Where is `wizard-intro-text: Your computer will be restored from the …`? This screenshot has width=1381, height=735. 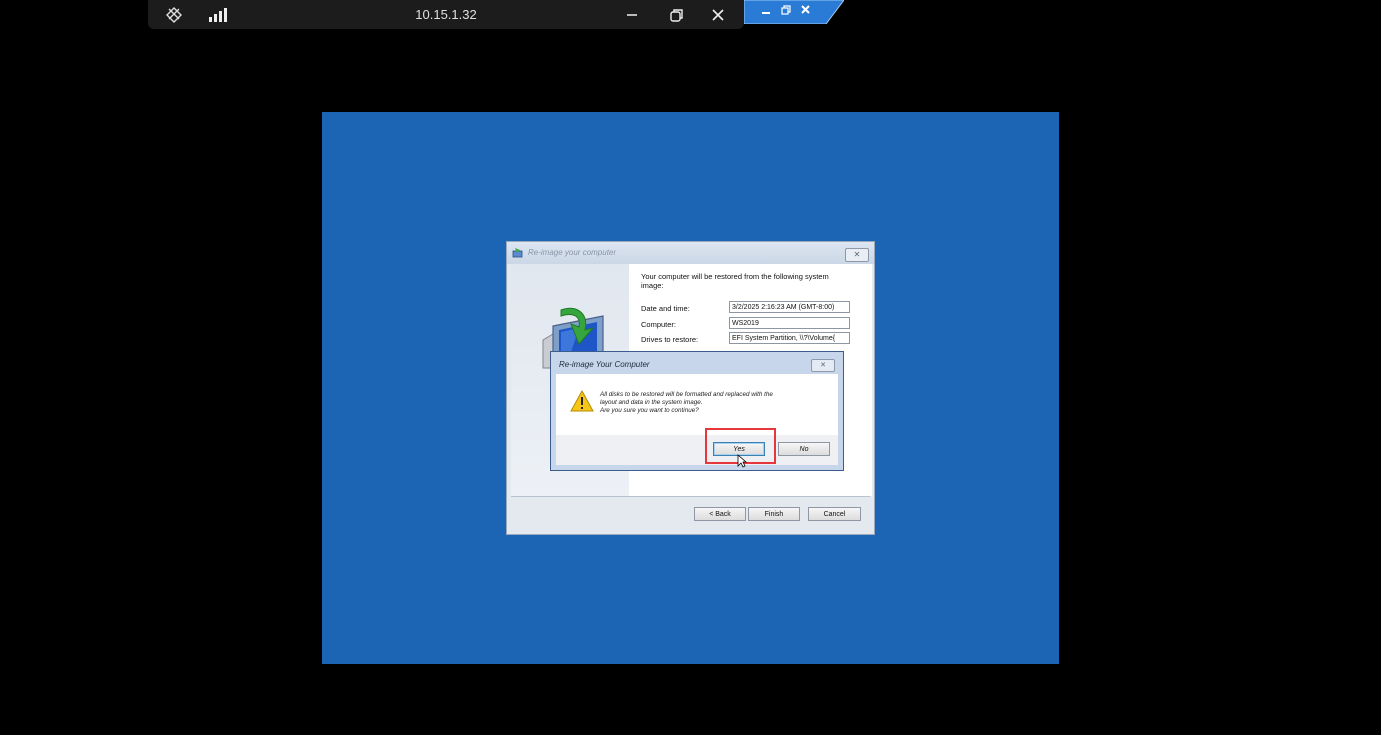
wizard-intro-text: Your computer will be restored from the … is located at coordinates (735, 281).